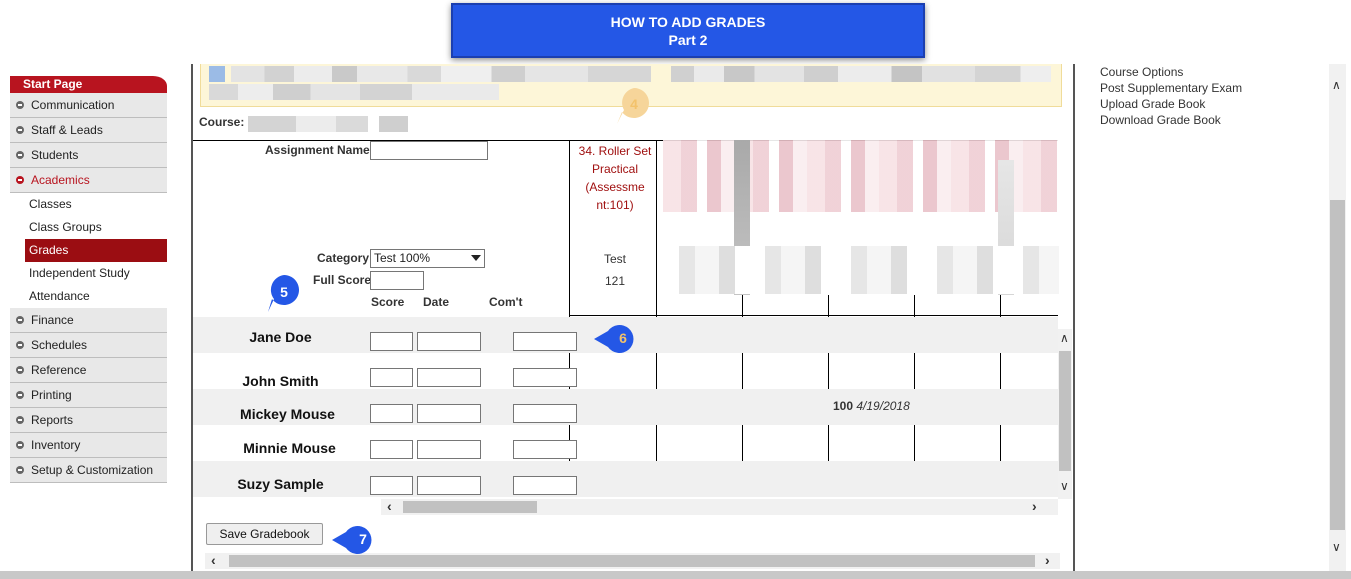 The image size is (1351, 579). What do you see at coordinates (55, 155) in the screenshot?
I see `sidebar-item-label: Students` at bounding box center [55, 155].